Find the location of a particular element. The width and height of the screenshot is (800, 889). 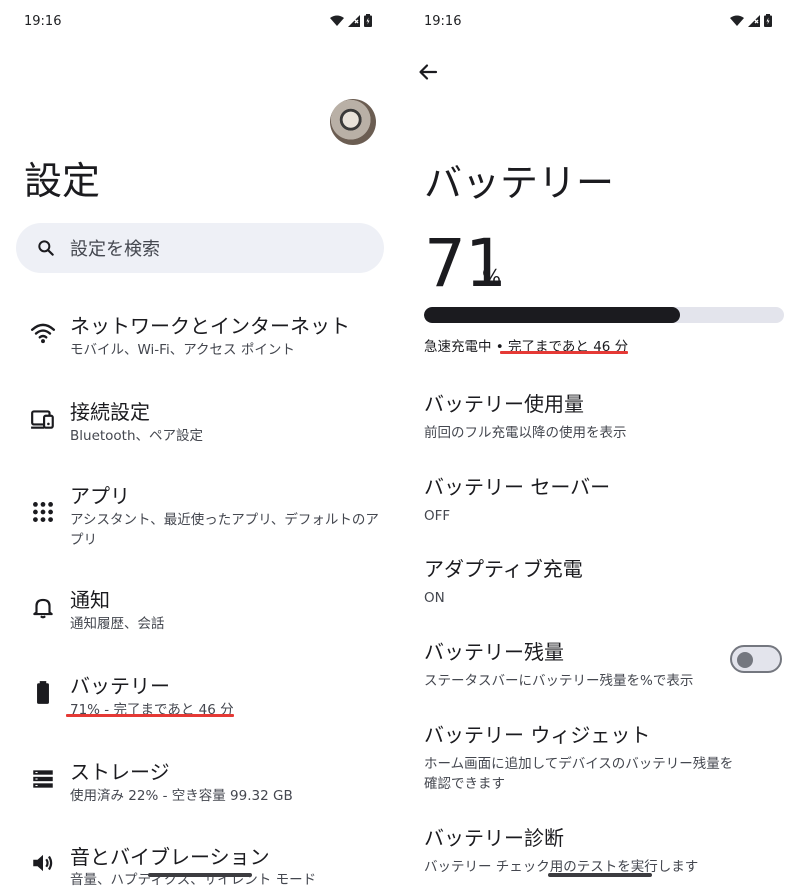

search-placeholder: 設定を検索 is located at coordinates (115, 249).